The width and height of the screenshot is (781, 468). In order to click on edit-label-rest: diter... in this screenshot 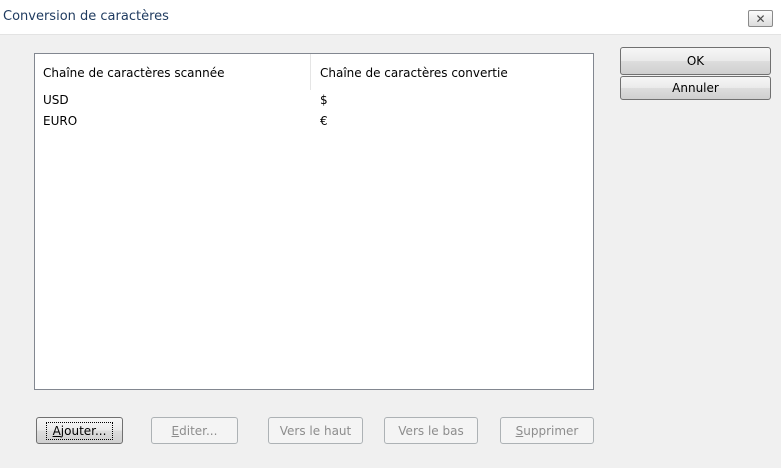, I will do `click(198, 430)`.